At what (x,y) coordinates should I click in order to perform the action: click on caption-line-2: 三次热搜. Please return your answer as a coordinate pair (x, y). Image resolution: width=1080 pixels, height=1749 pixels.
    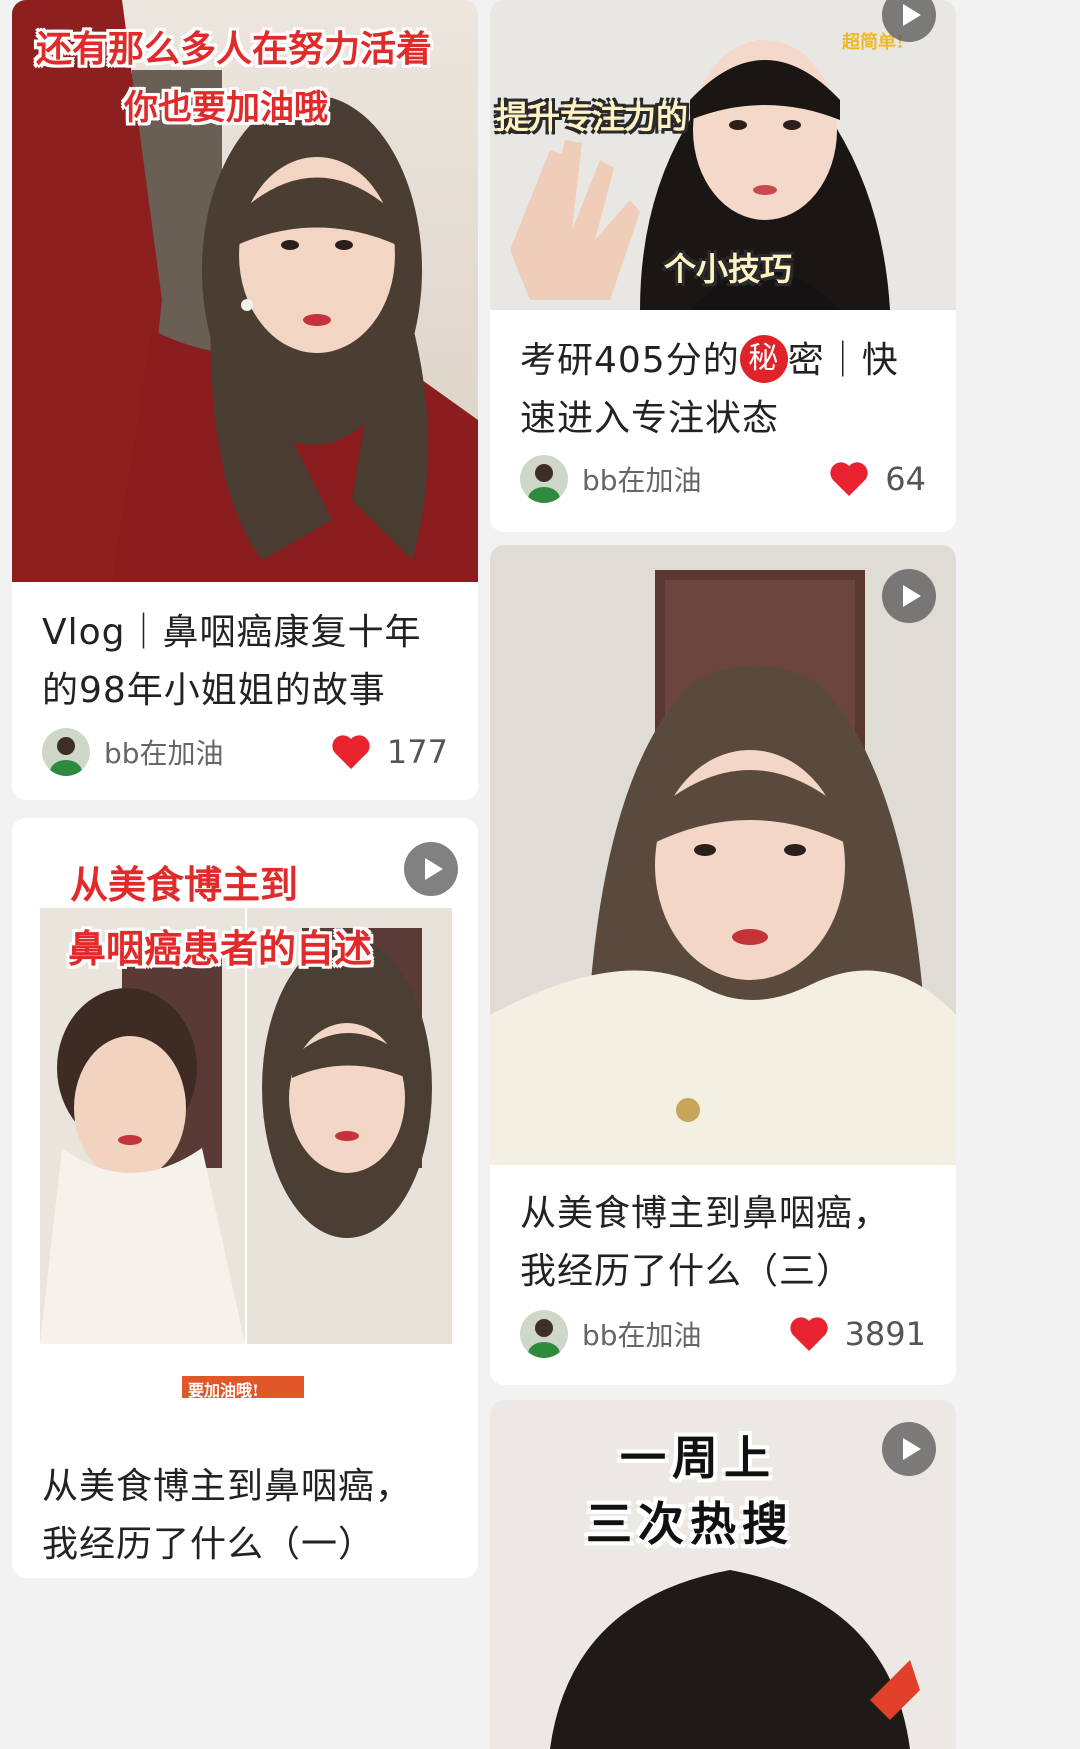
    Looking at the image, I should click on (690, 1524).